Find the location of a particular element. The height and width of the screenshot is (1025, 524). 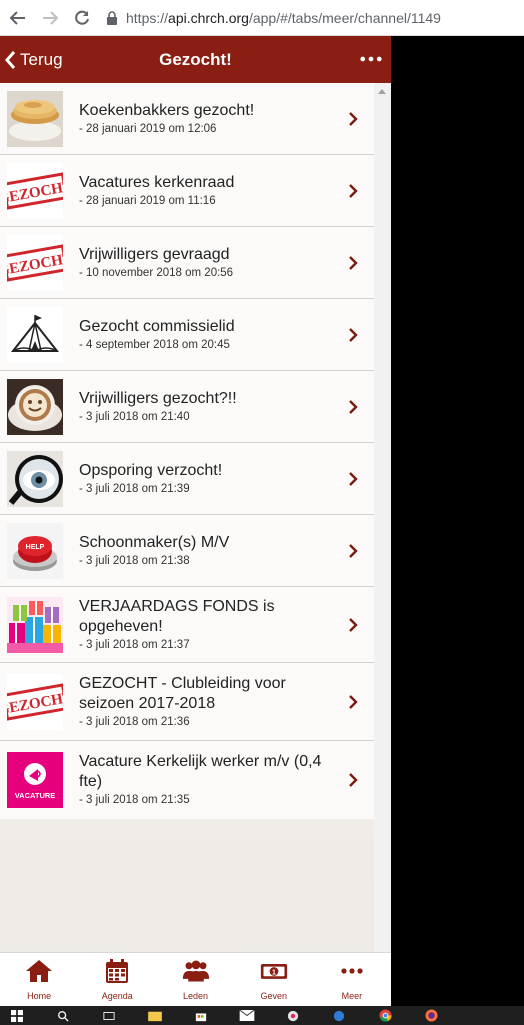

tab-label: Agenda is located at coordinates (117, 996).